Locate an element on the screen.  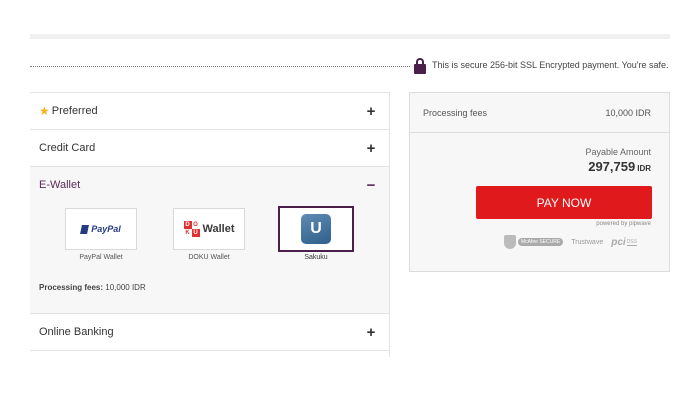
pay-now-button: PAY NOW is located at coordinates (564, 202).